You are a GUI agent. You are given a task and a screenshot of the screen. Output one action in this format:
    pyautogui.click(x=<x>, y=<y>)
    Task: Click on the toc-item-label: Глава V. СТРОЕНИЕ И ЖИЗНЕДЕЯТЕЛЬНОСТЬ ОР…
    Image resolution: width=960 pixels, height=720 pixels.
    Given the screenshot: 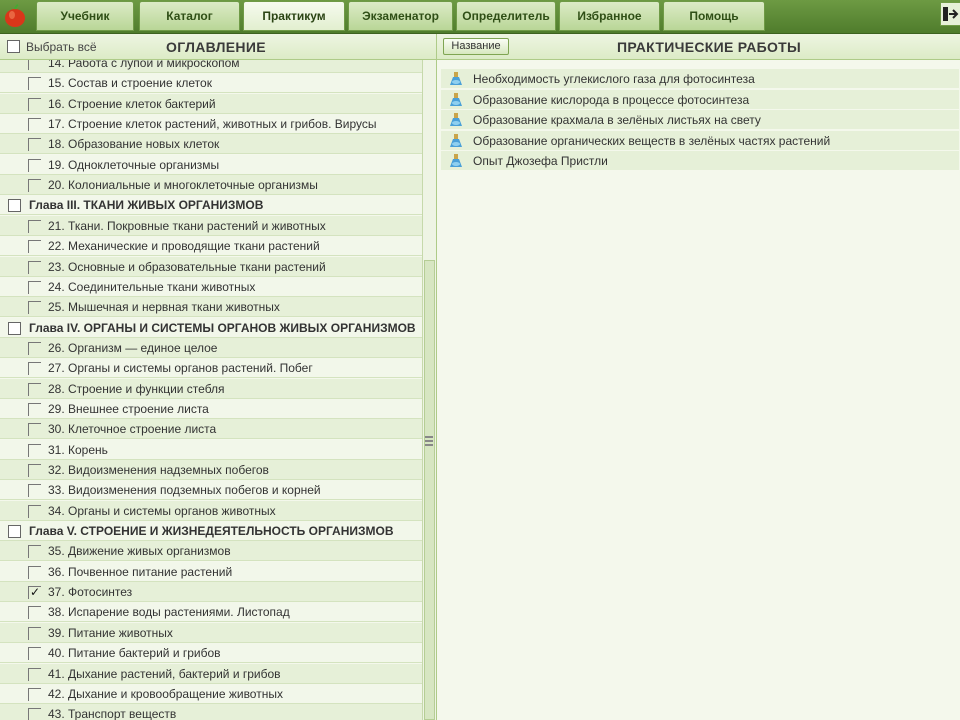 What is the action you would take?
    pyautogui.click(x=211, y=531)
    